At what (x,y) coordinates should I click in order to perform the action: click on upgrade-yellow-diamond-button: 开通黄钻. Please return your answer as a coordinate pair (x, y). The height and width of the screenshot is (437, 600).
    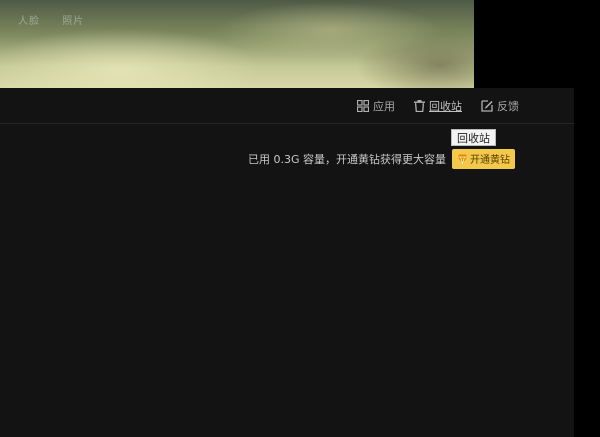
    Looking at the image, I should click on (483, 158).